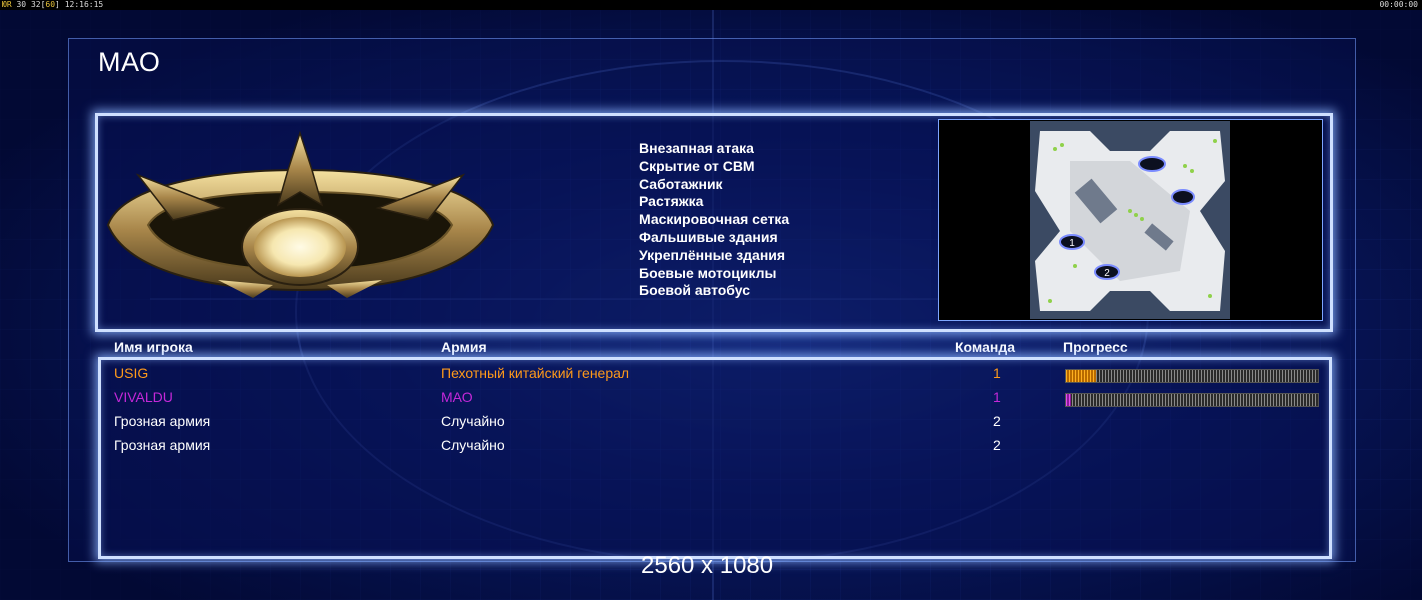 This screenshot has height=600, width=1422. Describe the element at coordinates (694, 290) in the screenshot. I see `bonus-item: Боевой автобус` at that location.